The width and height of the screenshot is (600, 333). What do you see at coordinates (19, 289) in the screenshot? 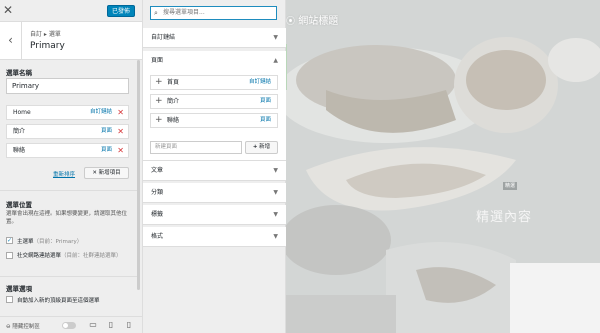
I see `menu-options-label: 選單選項` at bounding box center [19, 289].